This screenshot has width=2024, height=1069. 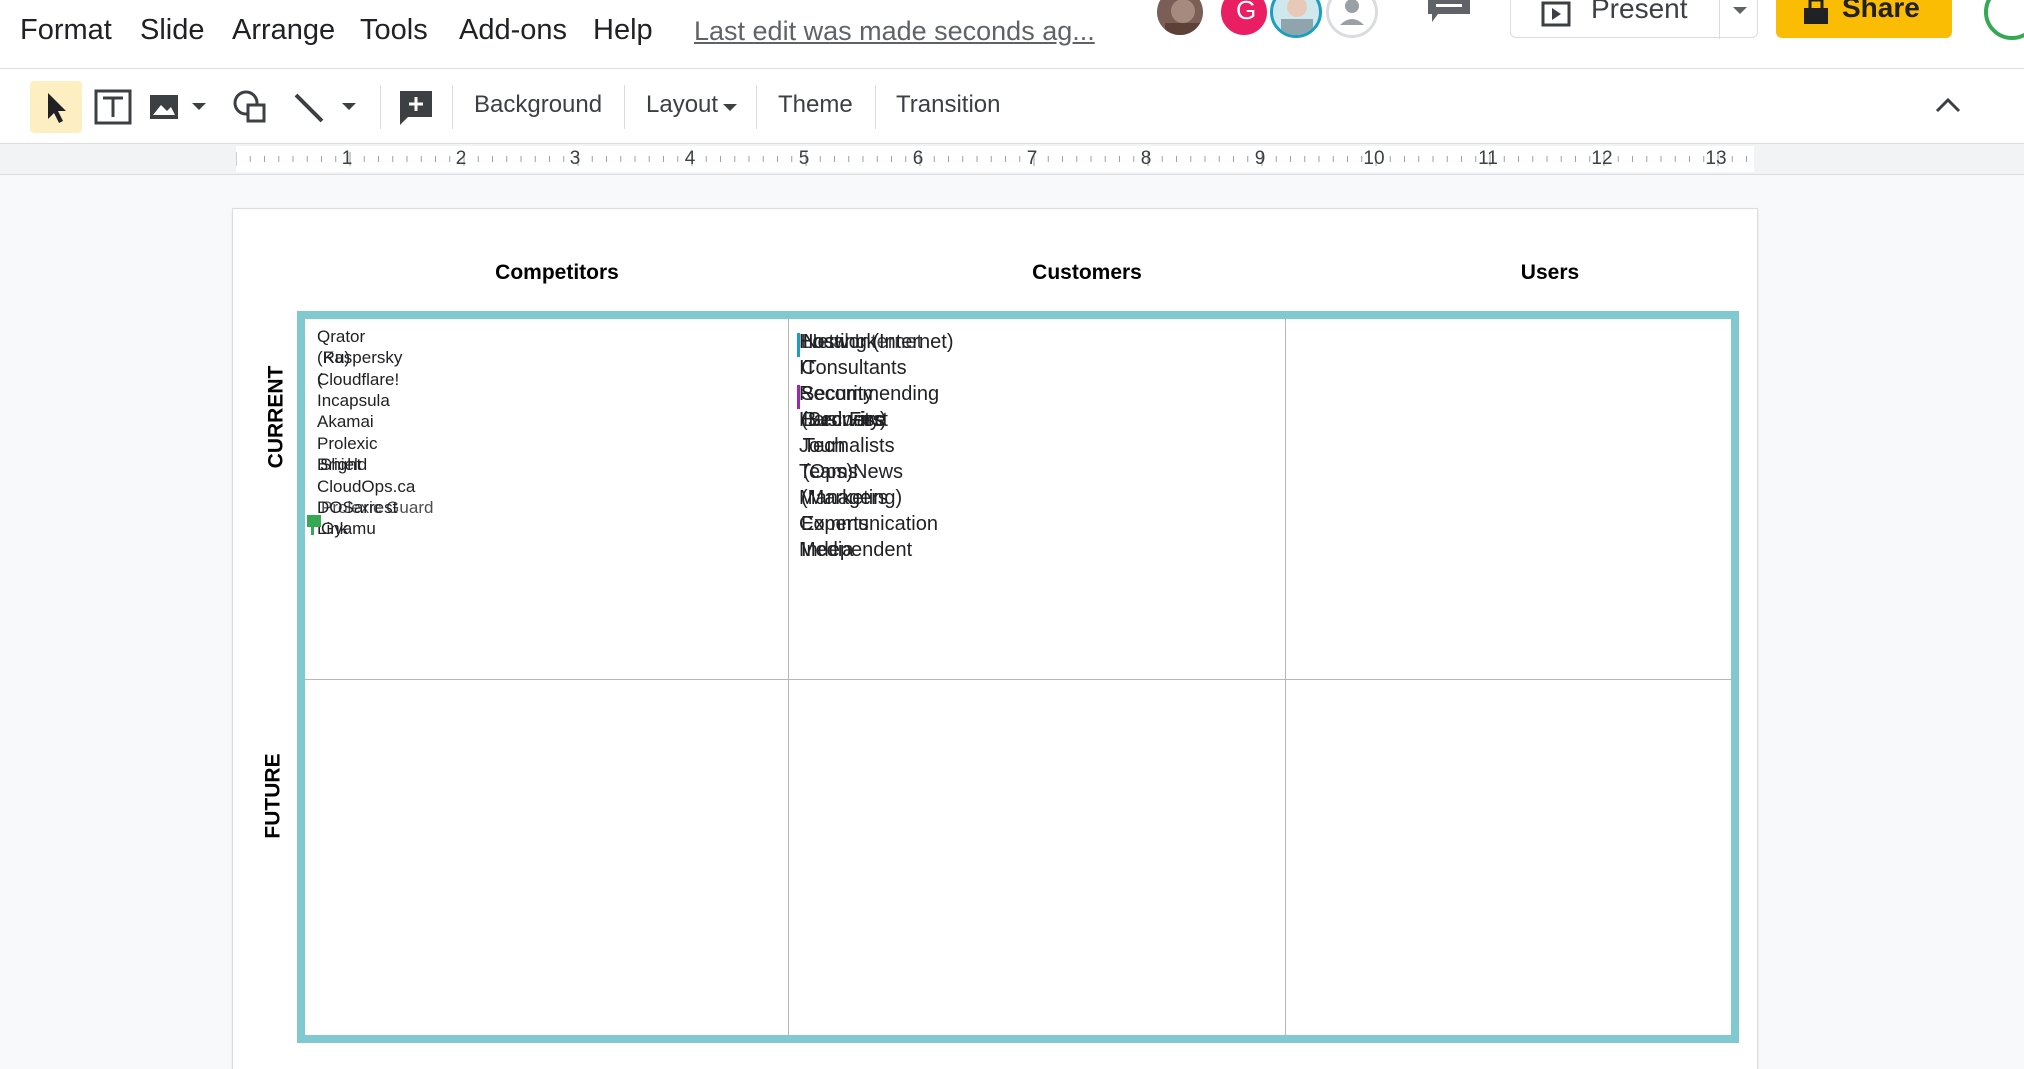 What do you see at coordinates (347, 158) in the screenshot?
I see `ruler-number: 1` at bounding box center [347, 158].